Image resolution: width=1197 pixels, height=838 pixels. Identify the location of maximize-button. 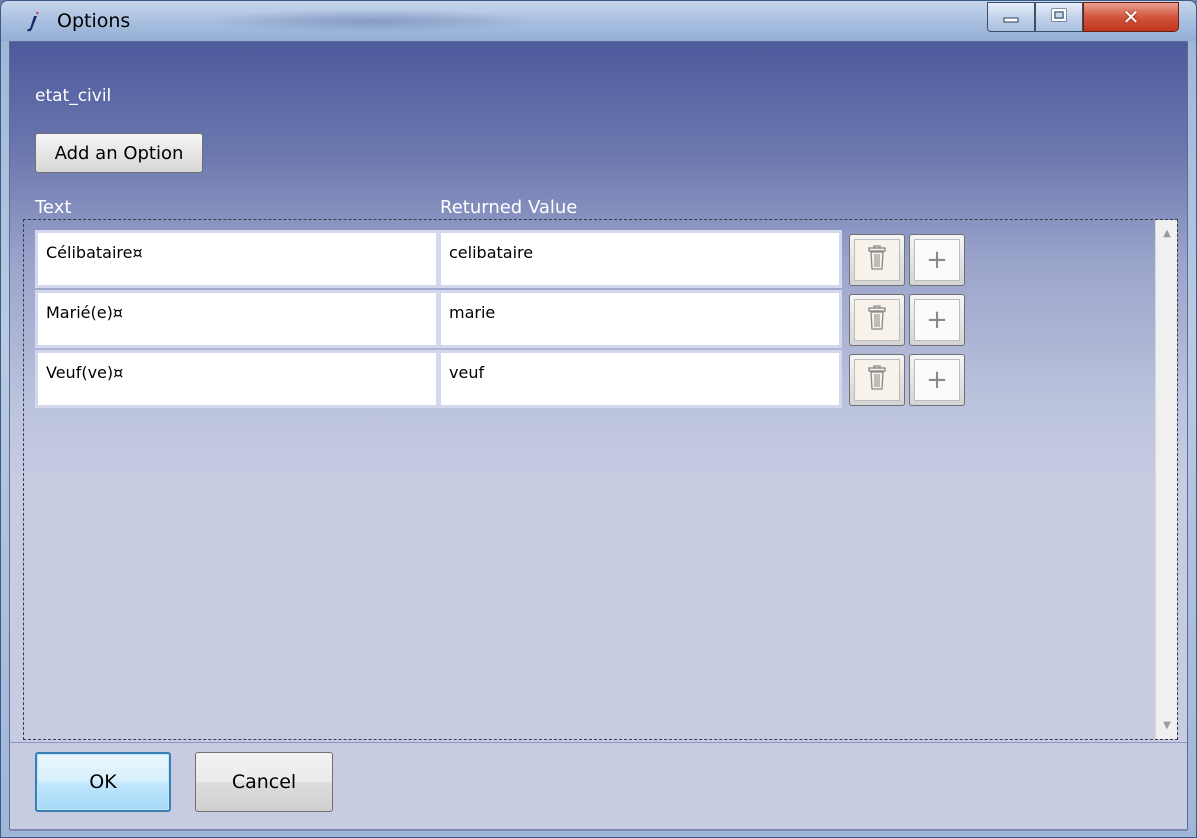
(1059, 17).